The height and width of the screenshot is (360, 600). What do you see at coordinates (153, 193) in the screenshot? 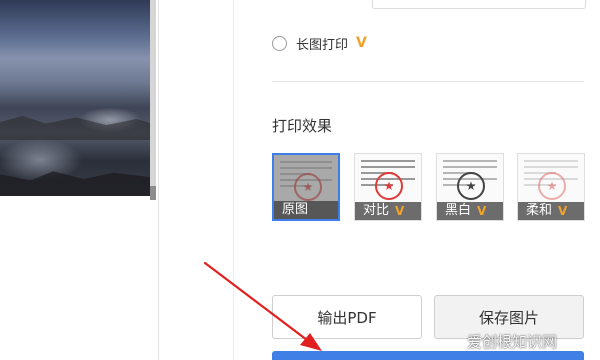
I see `preview-scrollbar-thumb` at bounding box center [153, 193].